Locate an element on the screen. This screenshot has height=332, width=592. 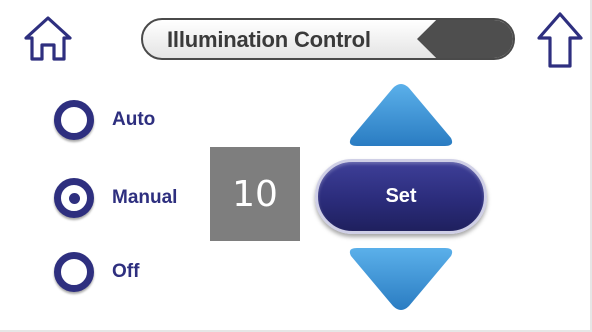
radio-manual: Manual is located at coordinates (115, 198).